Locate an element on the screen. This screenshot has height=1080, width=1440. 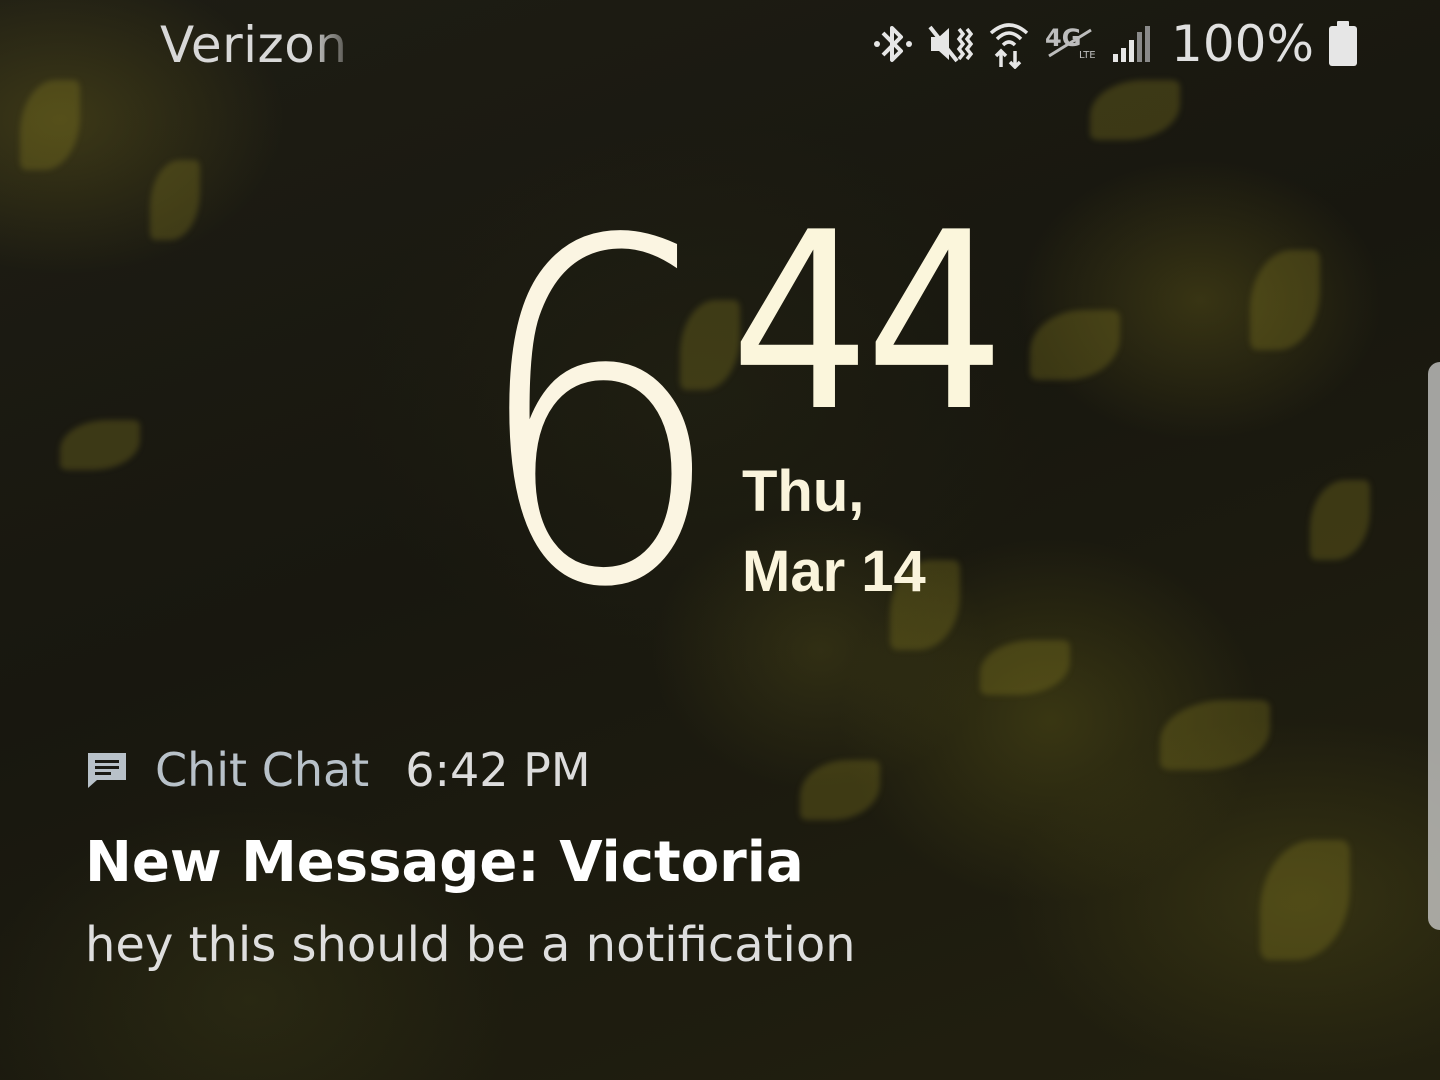
clock-hour: 6 is located at coordinates (598, 416).